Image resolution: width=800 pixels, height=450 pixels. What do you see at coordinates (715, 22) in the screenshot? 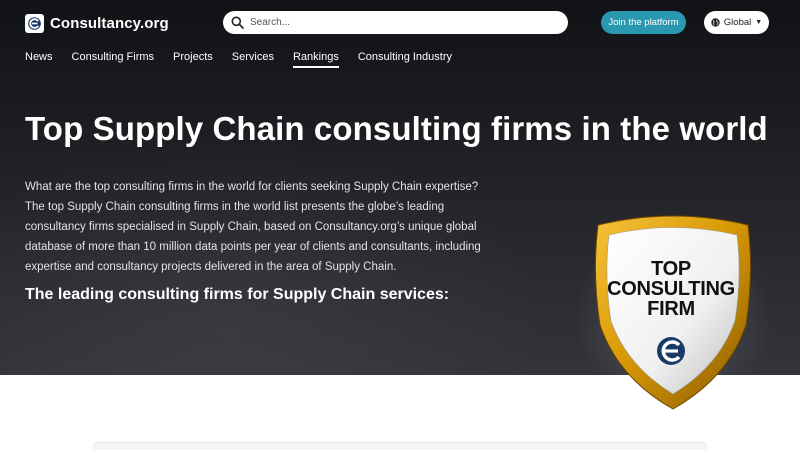
I see `globe-icon` at bounding box center [715, 22].